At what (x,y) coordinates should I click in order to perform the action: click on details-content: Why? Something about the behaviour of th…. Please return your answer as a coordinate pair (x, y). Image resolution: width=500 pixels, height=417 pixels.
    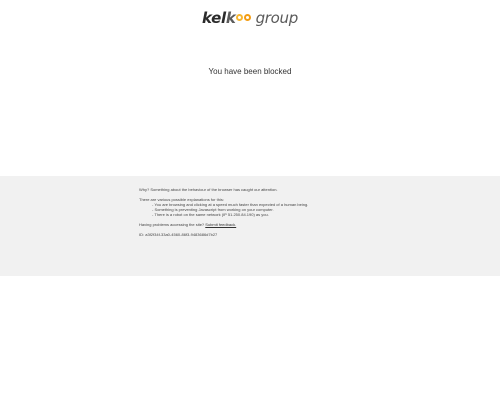
    Looking at the image, I should click on (251, 212).